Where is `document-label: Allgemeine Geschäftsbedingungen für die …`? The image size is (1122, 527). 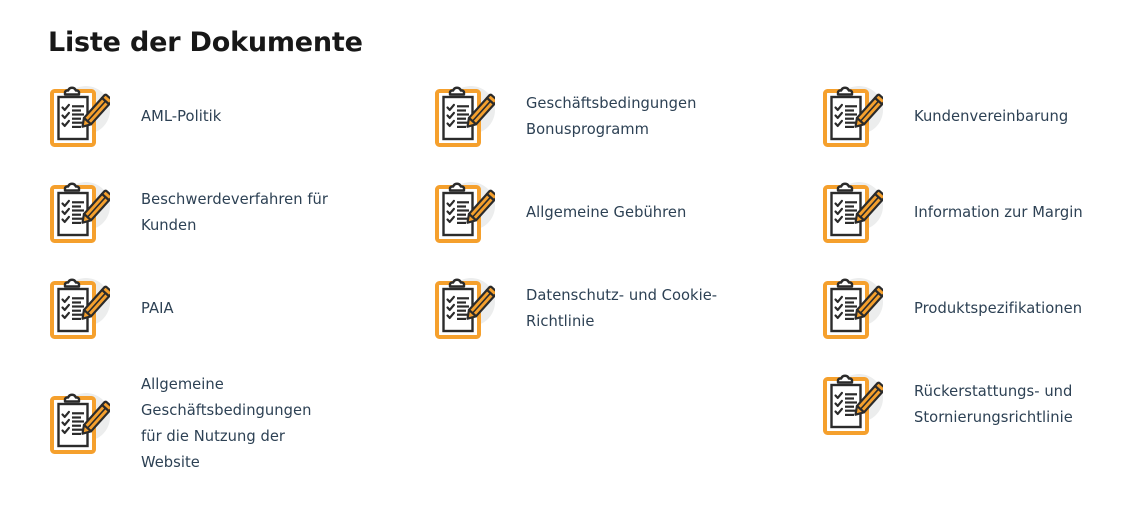 document-label: Allgemeine Geschäftsbedingungen für die … is located at coordinates (226, 423).